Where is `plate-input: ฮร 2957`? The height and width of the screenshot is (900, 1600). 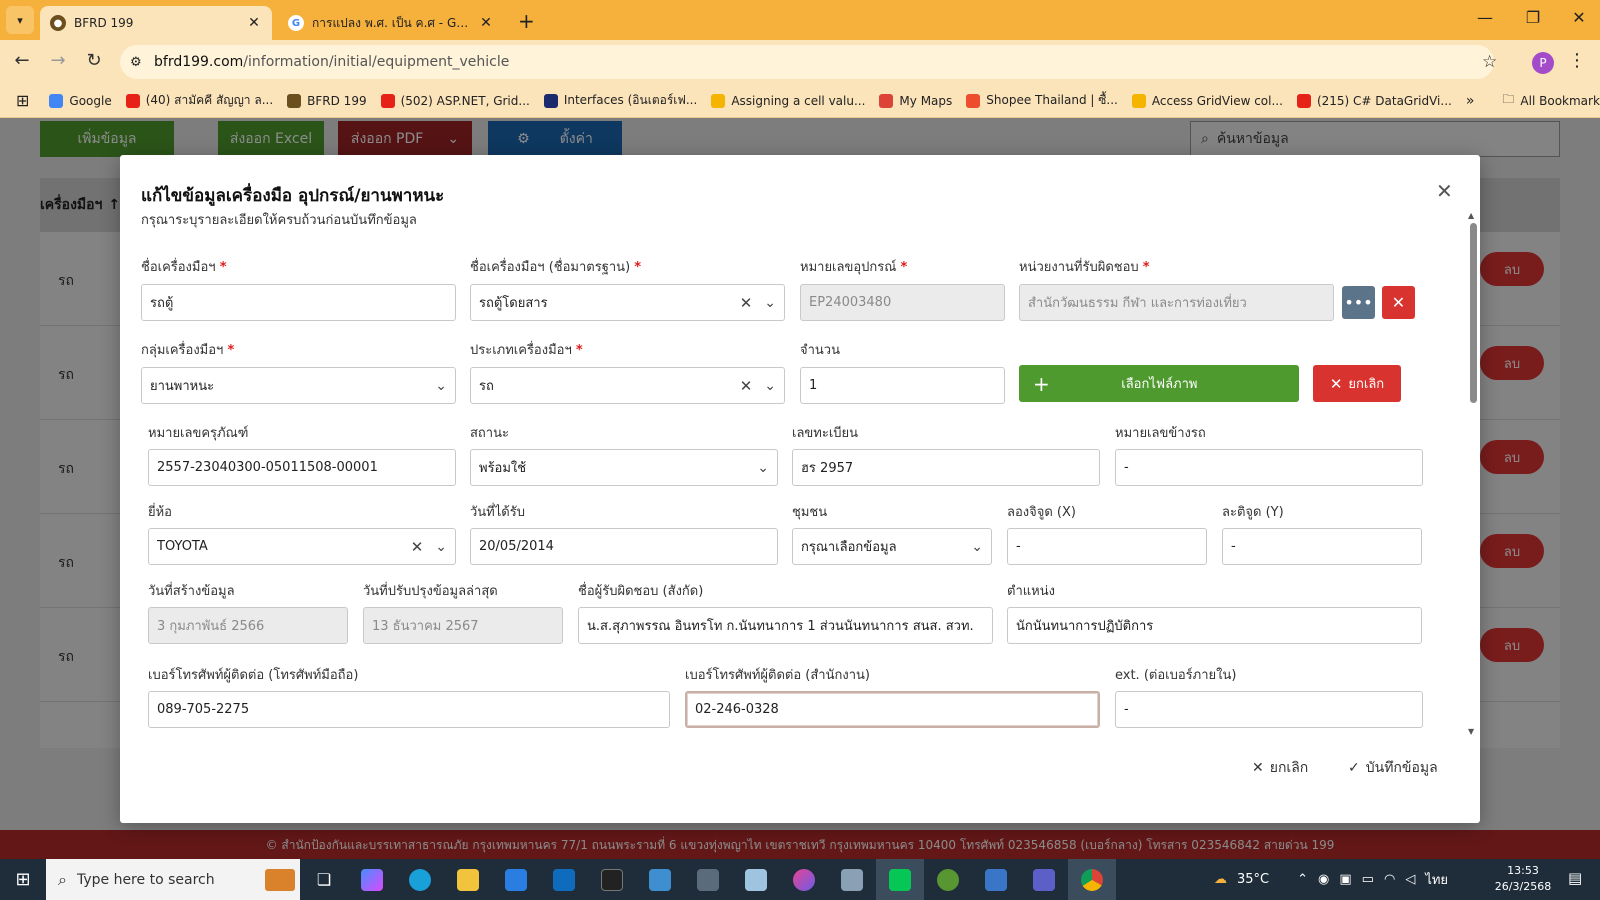
plate-input: ฮร 2957 is located at coordinates (946, 467).